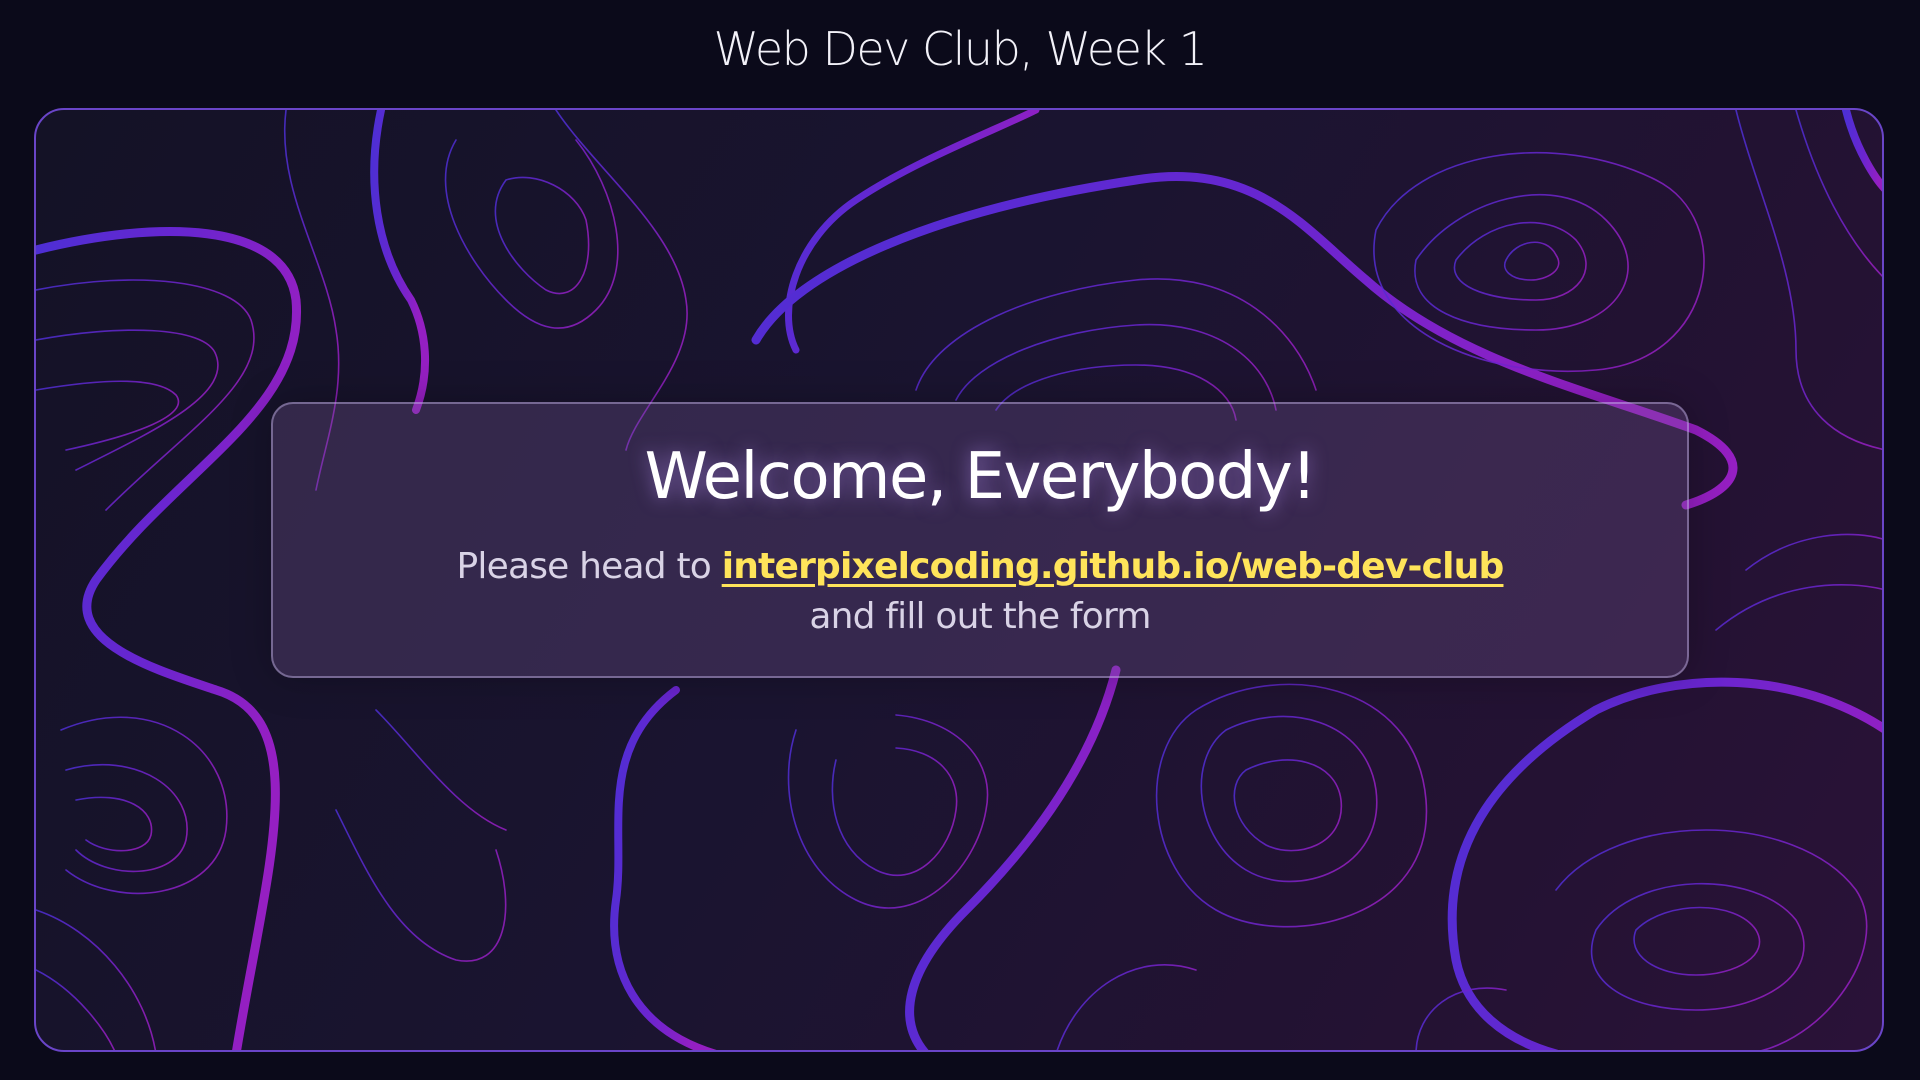 The image size is (1920, 1080). What do you see at coordinates (980, 477) in the screenshot?
I see `welcome-heading: Welcome, Everybody!` at bounding box center [980, 477].